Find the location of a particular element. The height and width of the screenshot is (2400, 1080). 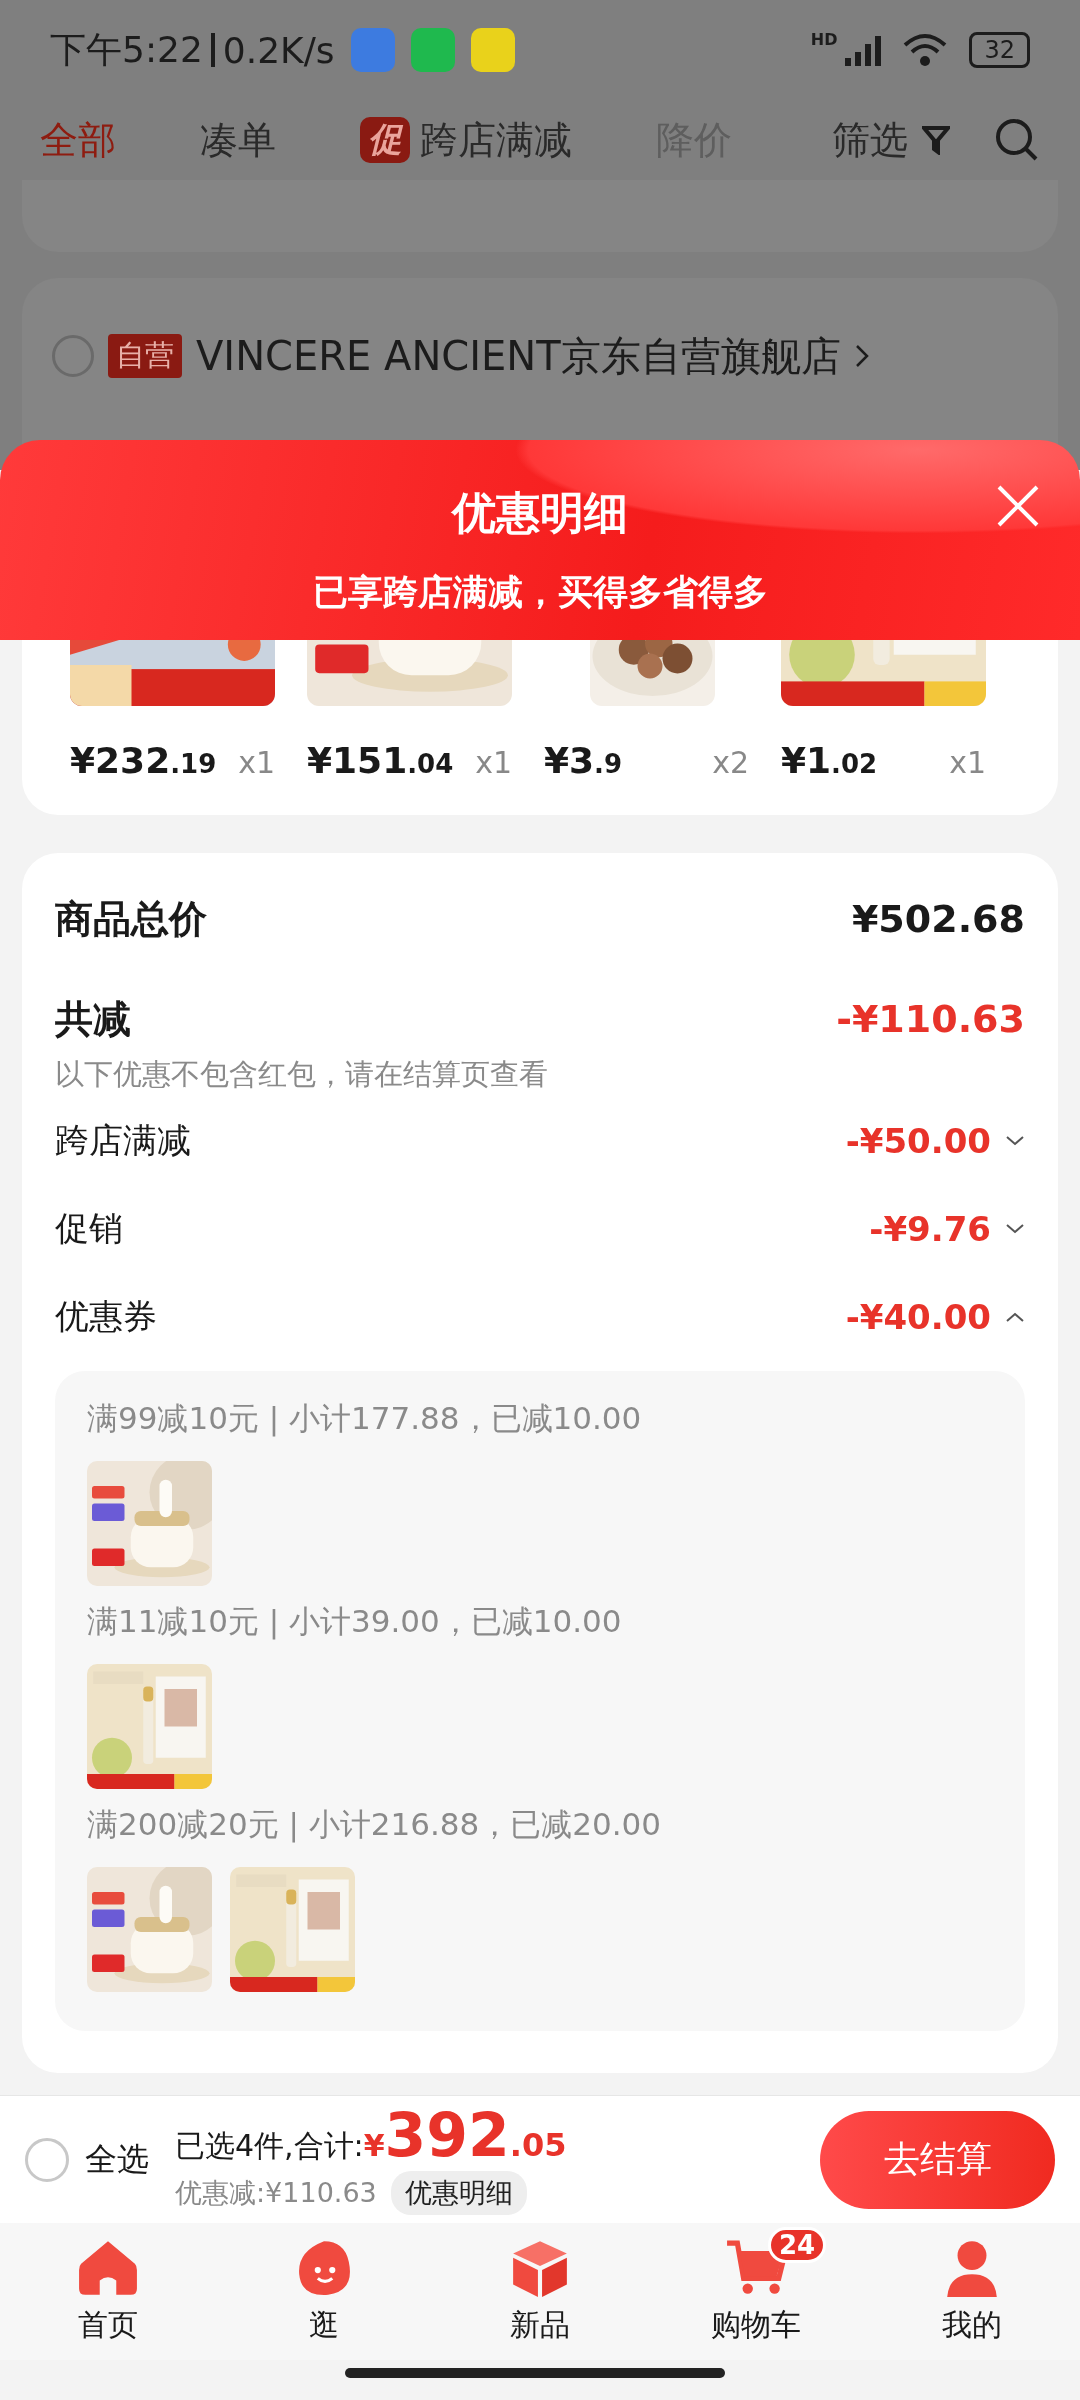

nav-item: 购物车 24 is located at coordinates (756, 2291).